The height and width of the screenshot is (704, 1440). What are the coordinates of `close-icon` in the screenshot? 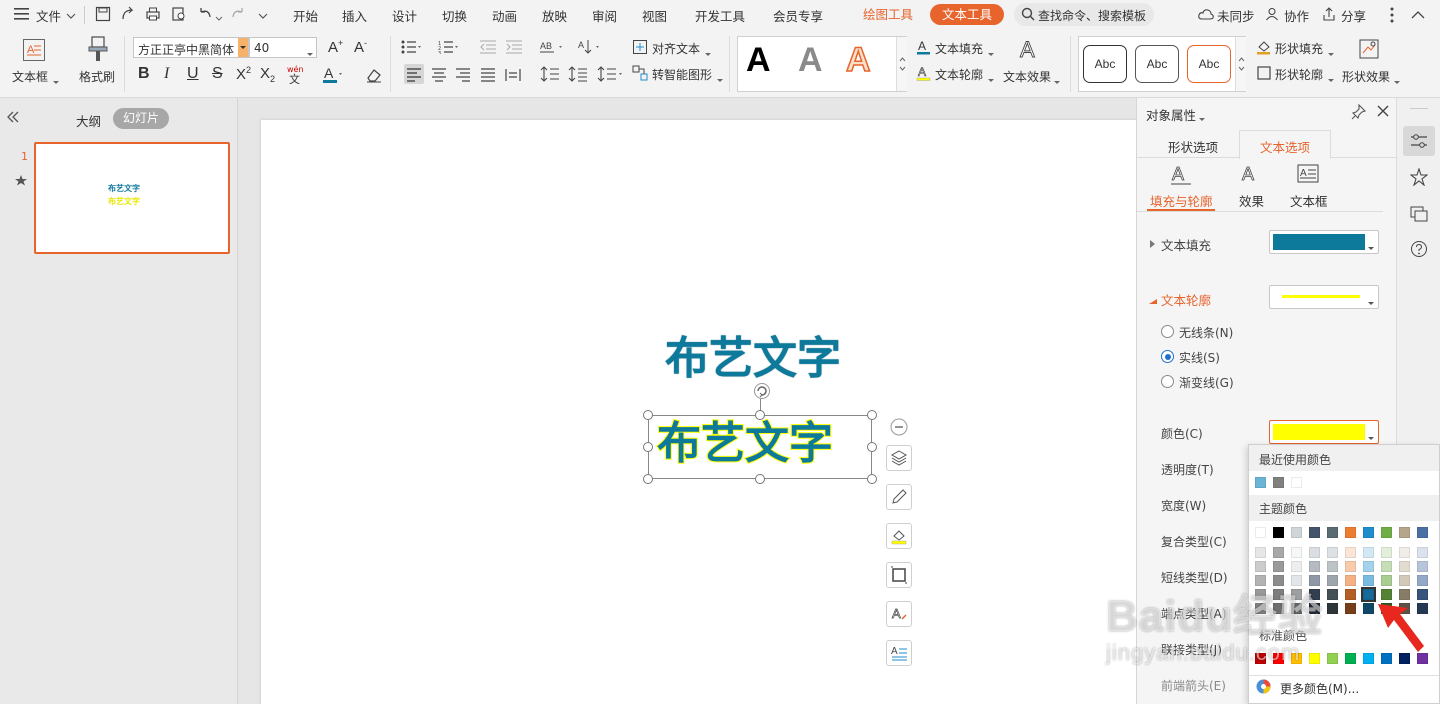 It's located at (1383, 112).